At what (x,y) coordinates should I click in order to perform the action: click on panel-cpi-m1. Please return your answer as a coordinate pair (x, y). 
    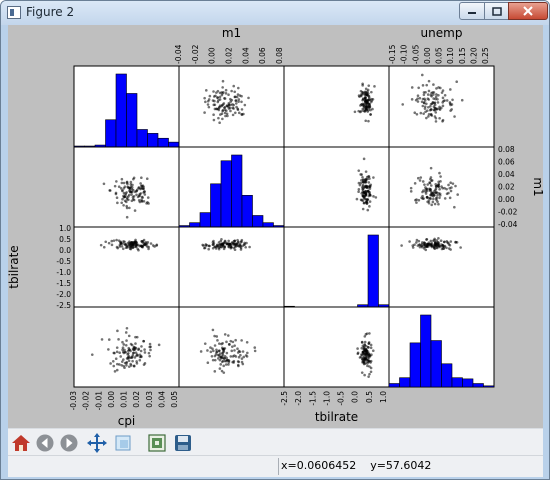
    Looking at the image, I should click on (231, 106).